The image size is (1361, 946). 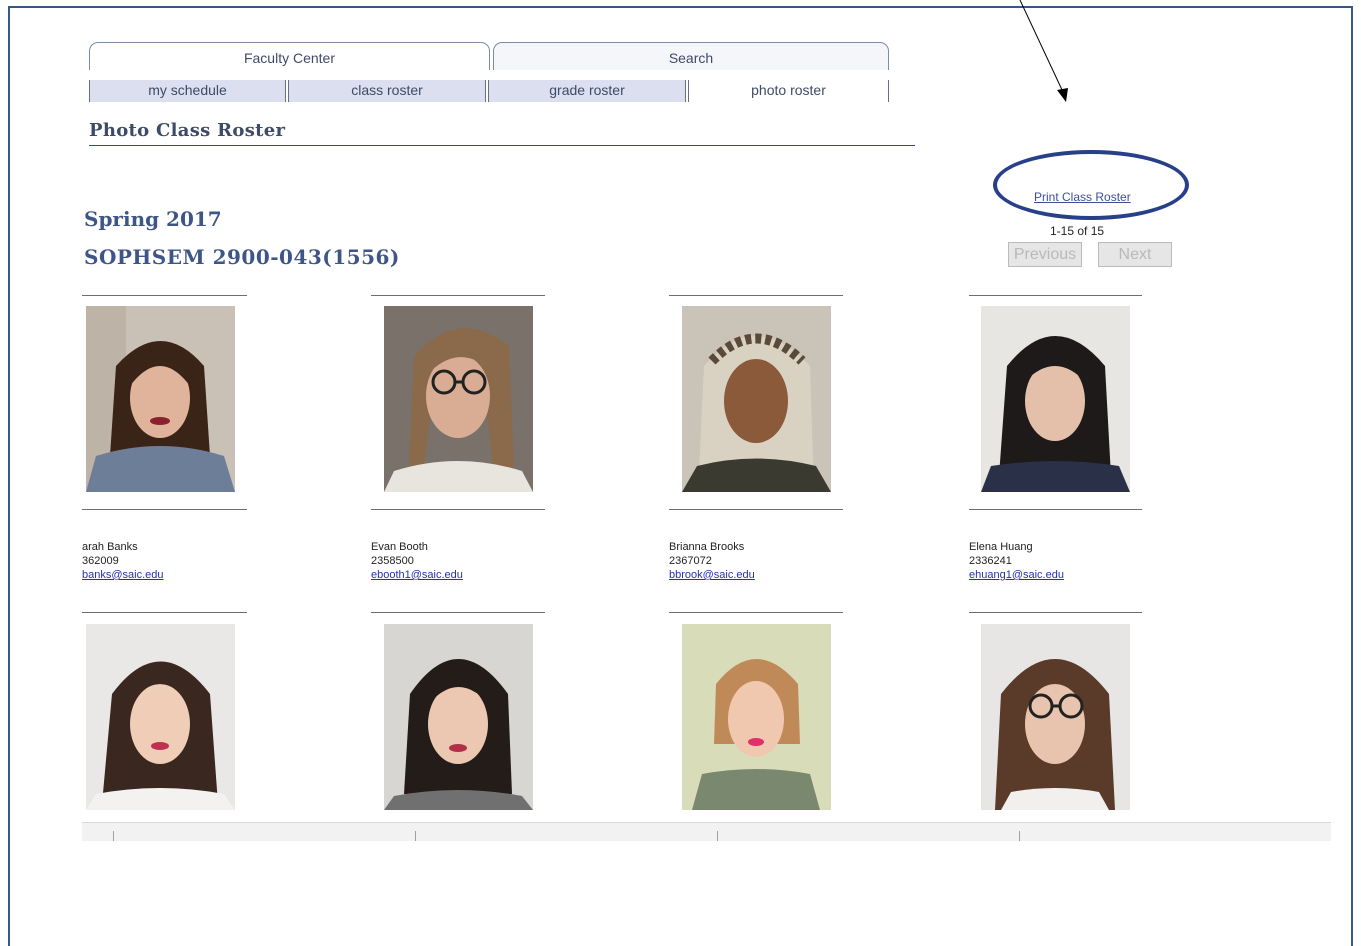 I want to click on term-heading: Spring 2017, so click(x=153, y=219).